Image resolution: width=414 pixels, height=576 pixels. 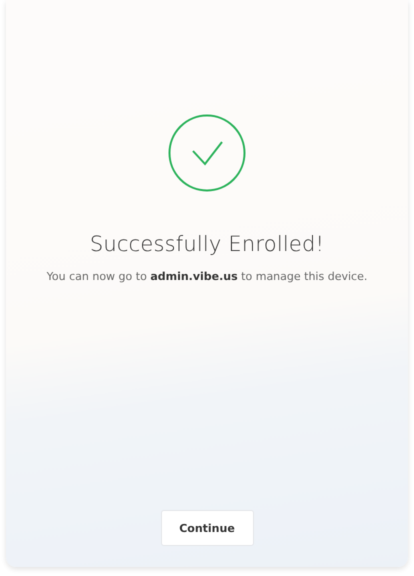 What do you see at coordinates (207, 276) in the screenshot?
I see `instruction-text: You can now go to admin.vibe.us to manage this device.` at bounding box center [207, 276].